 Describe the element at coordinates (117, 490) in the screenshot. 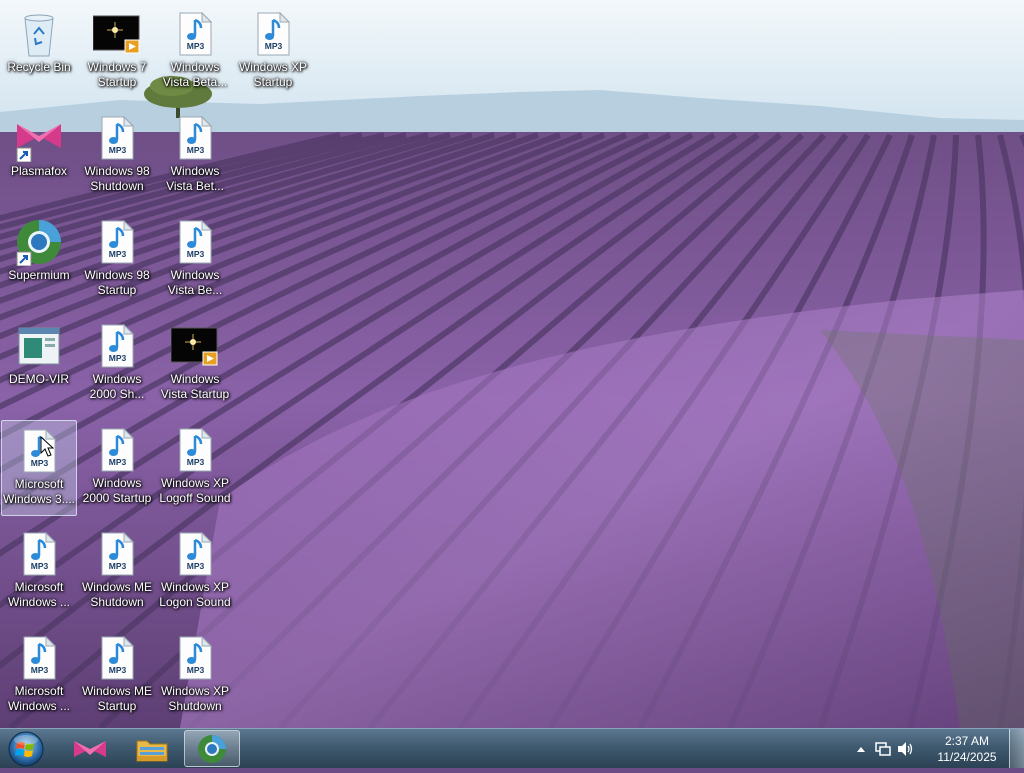

I see `desktop-icon-label: Windows 2000 Startup` at that location.